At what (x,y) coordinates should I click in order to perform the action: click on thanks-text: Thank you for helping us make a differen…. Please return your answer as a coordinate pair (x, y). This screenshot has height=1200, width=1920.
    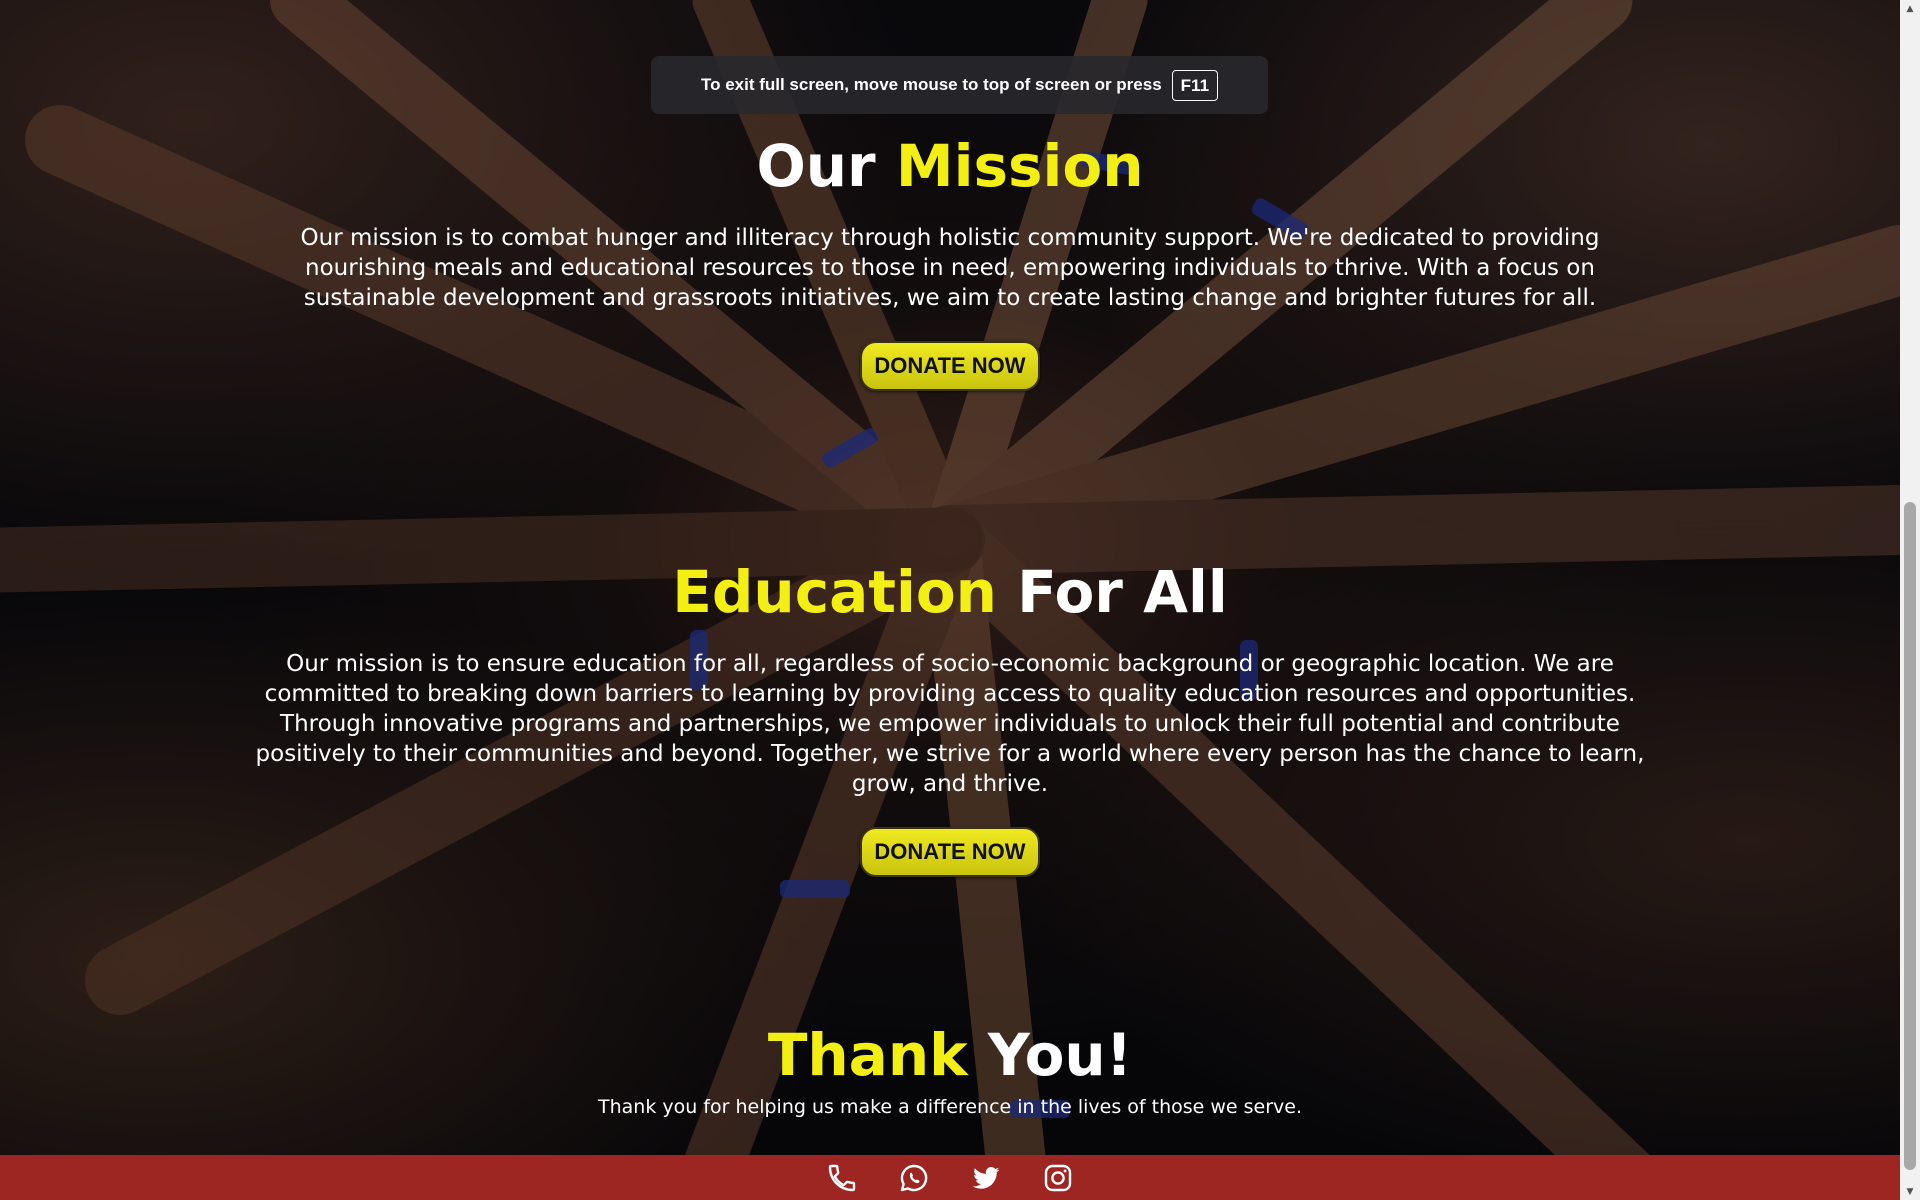
    Looking at the image, I should click on (950, 1107).